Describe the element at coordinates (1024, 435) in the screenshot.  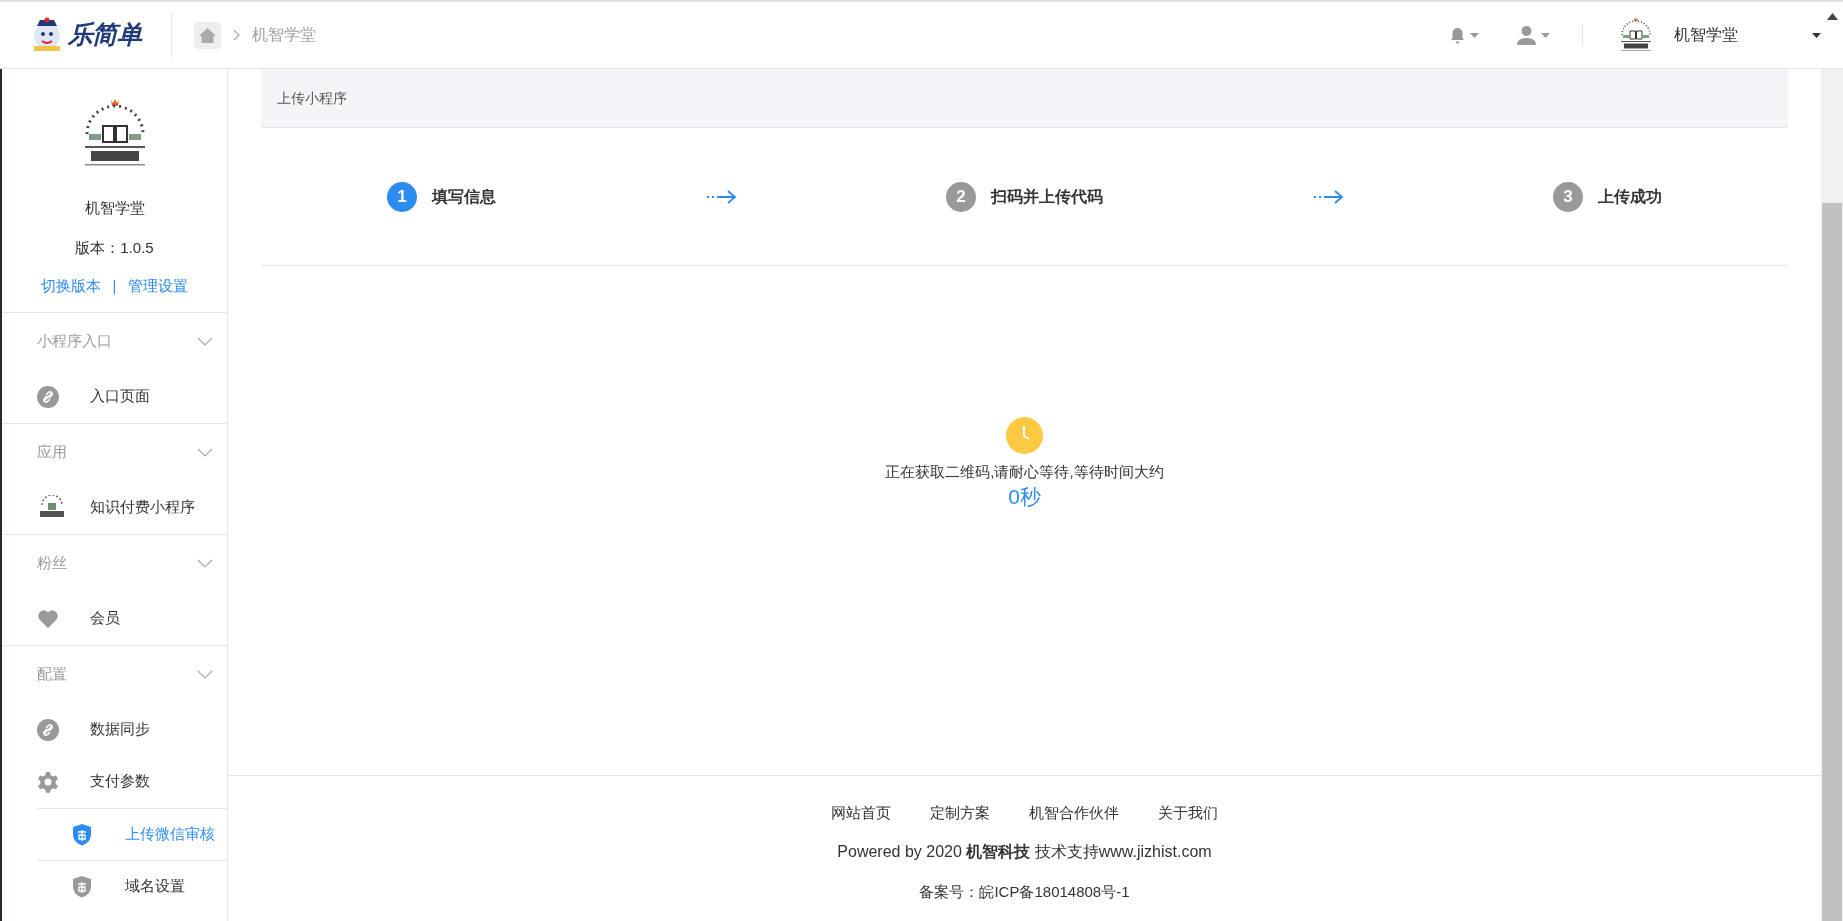
I see `clock-icon` at that location.